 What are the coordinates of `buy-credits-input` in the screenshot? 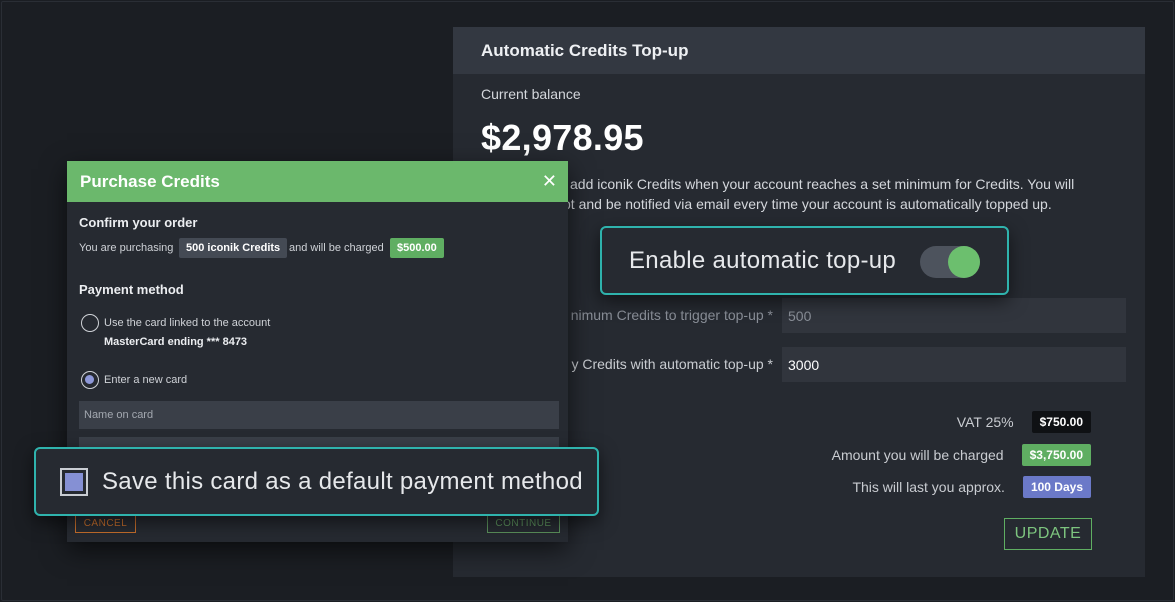 It's located at (954, 364).